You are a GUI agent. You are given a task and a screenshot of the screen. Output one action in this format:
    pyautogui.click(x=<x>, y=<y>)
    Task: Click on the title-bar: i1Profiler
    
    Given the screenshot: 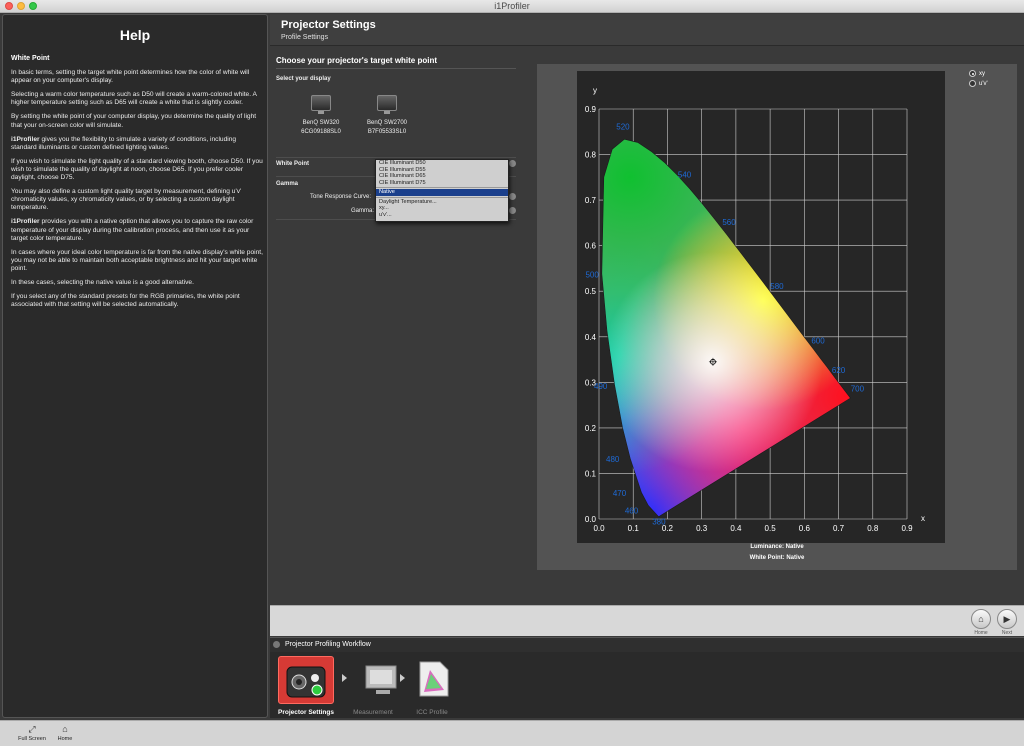 What is the action you would take?
    pyautogui.click(x=512, y=6)
    